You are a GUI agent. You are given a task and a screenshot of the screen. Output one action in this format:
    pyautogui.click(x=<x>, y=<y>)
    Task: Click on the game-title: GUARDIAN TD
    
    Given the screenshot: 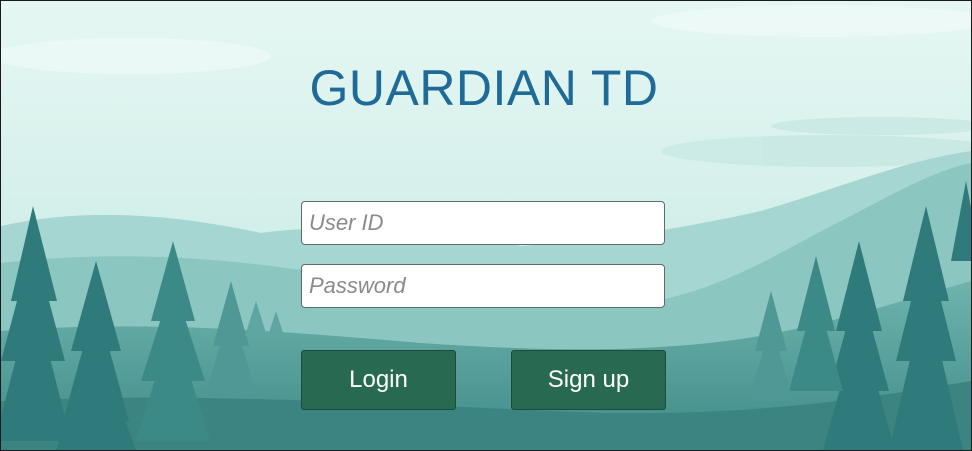 What is the action you would take?
    pyautogui.click(x=484, y=88)
    